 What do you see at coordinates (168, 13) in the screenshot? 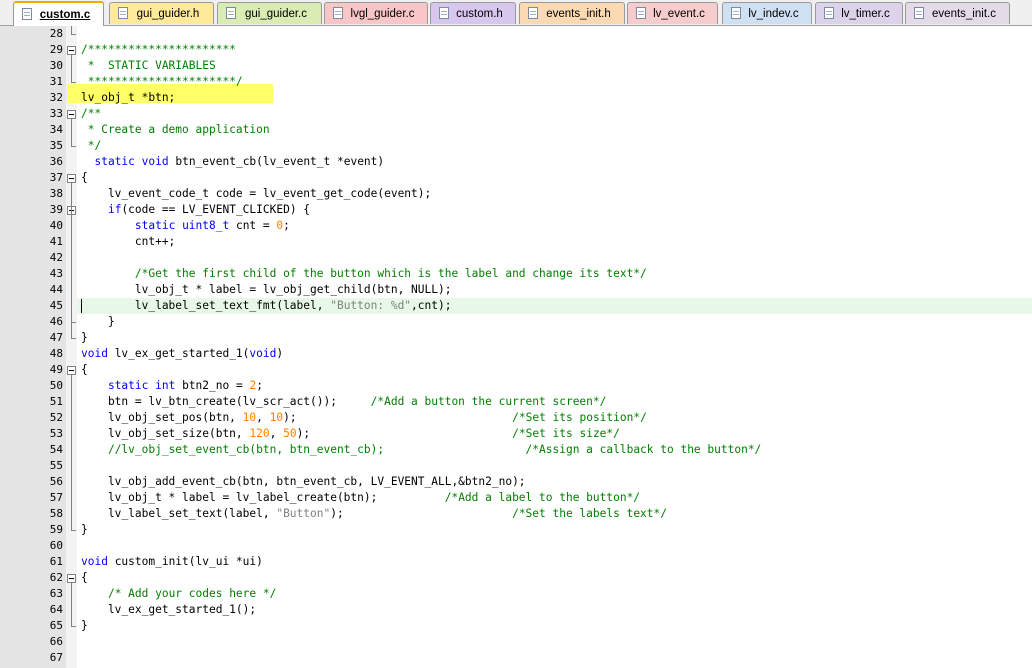
I see `tab-label: gui_guider.h` at bounding box center [168, 13].